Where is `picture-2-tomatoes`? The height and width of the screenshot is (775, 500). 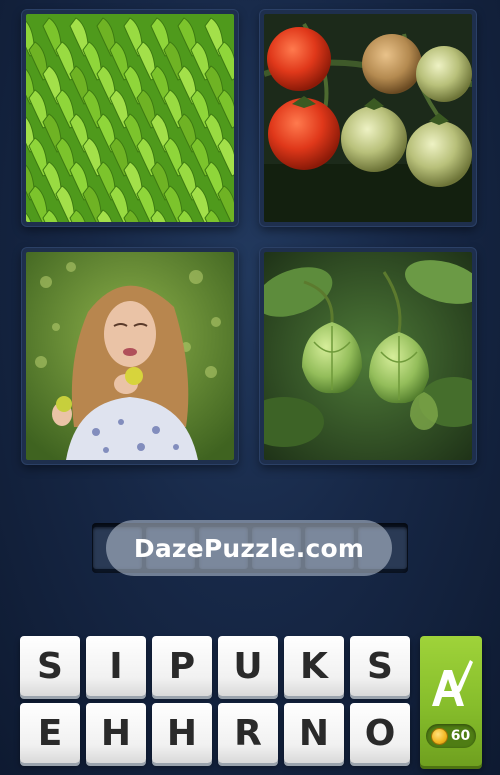
picture-2-tomatoes is located at coordinates (368, 118).